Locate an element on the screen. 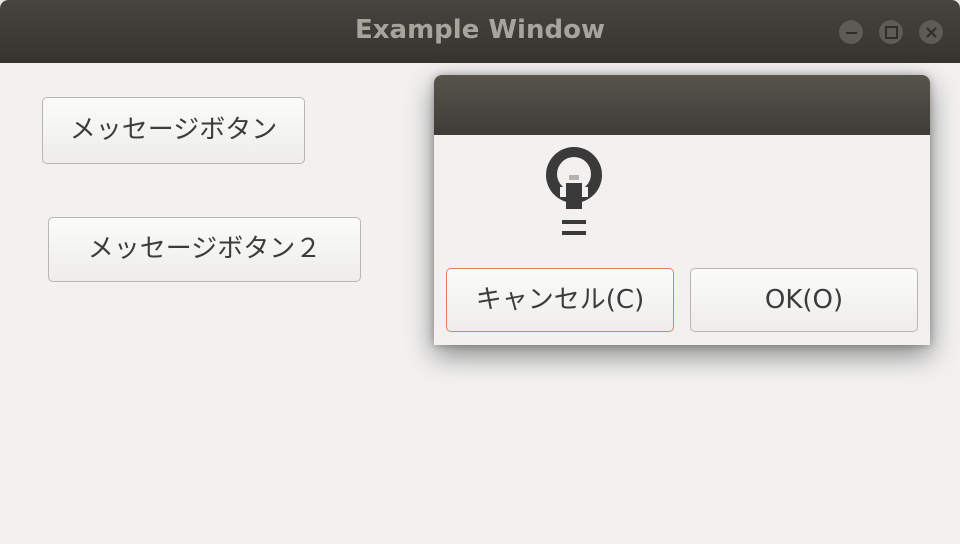  close-button is located at coordinates (931, 32).